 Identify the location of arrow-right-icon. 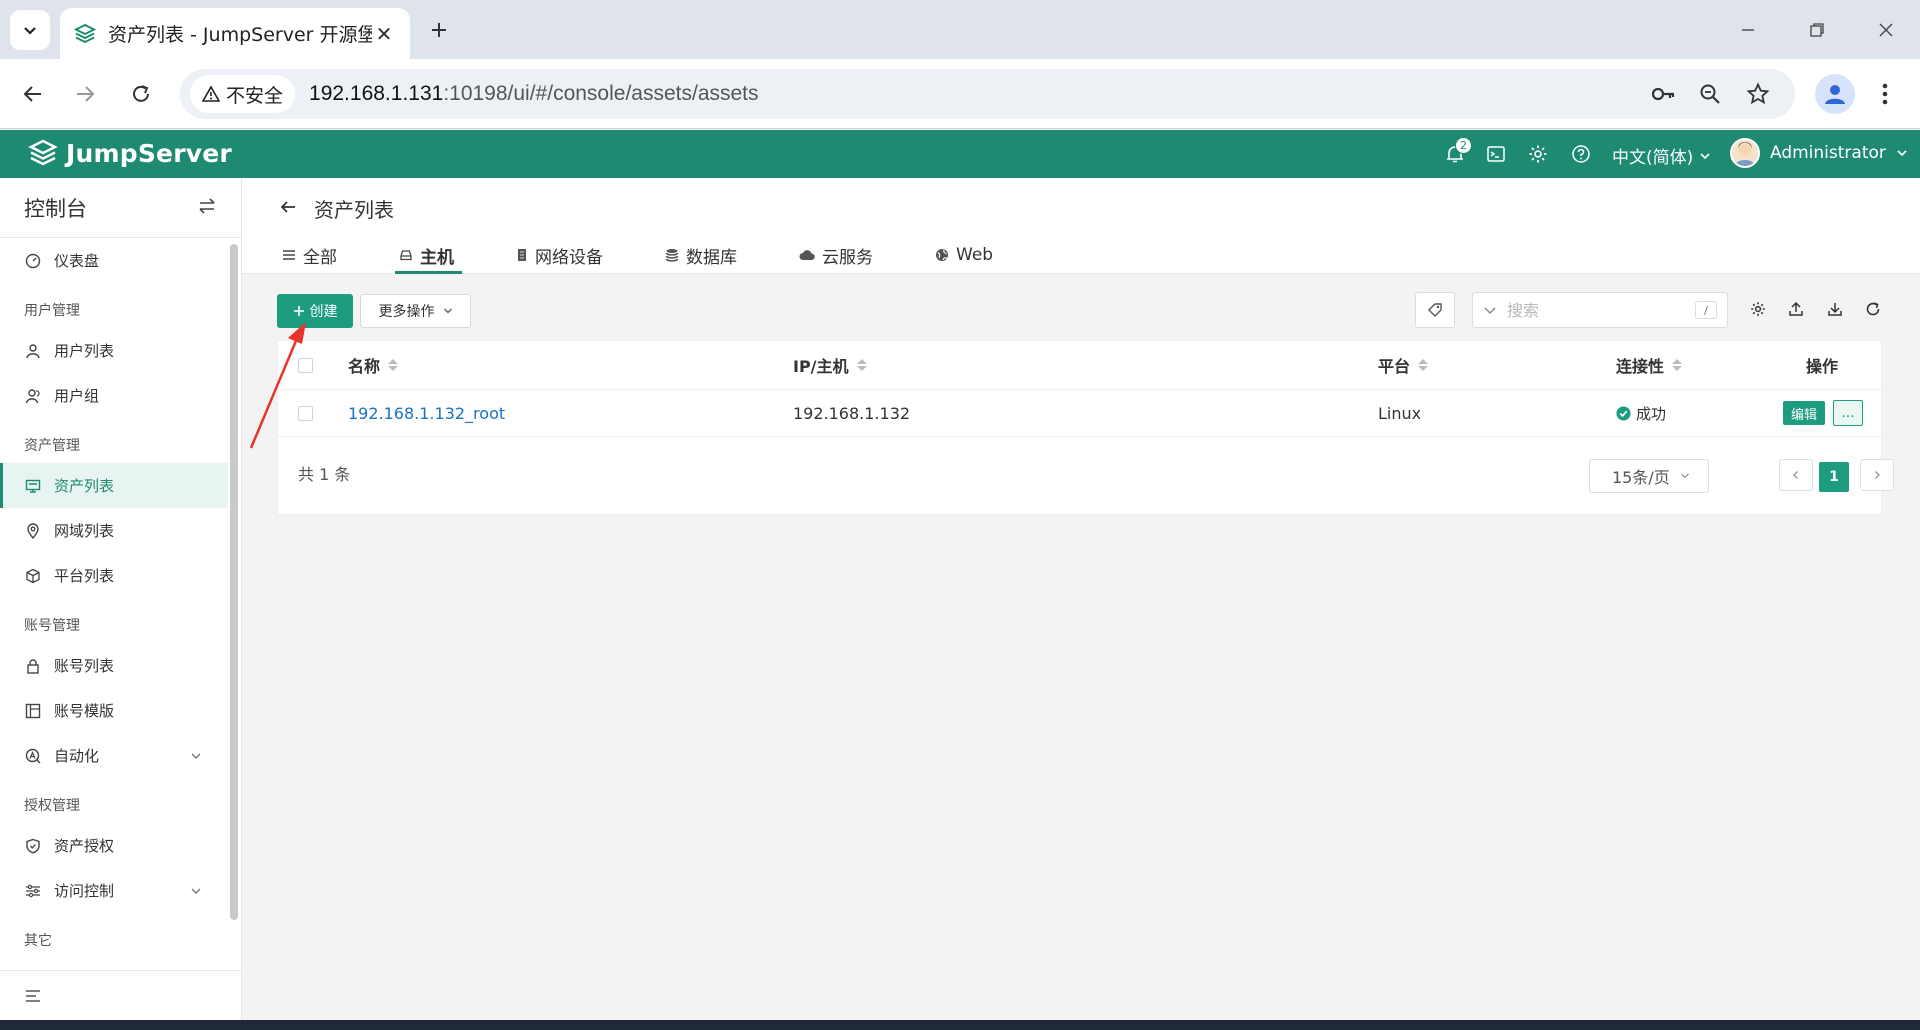
(86, 94).